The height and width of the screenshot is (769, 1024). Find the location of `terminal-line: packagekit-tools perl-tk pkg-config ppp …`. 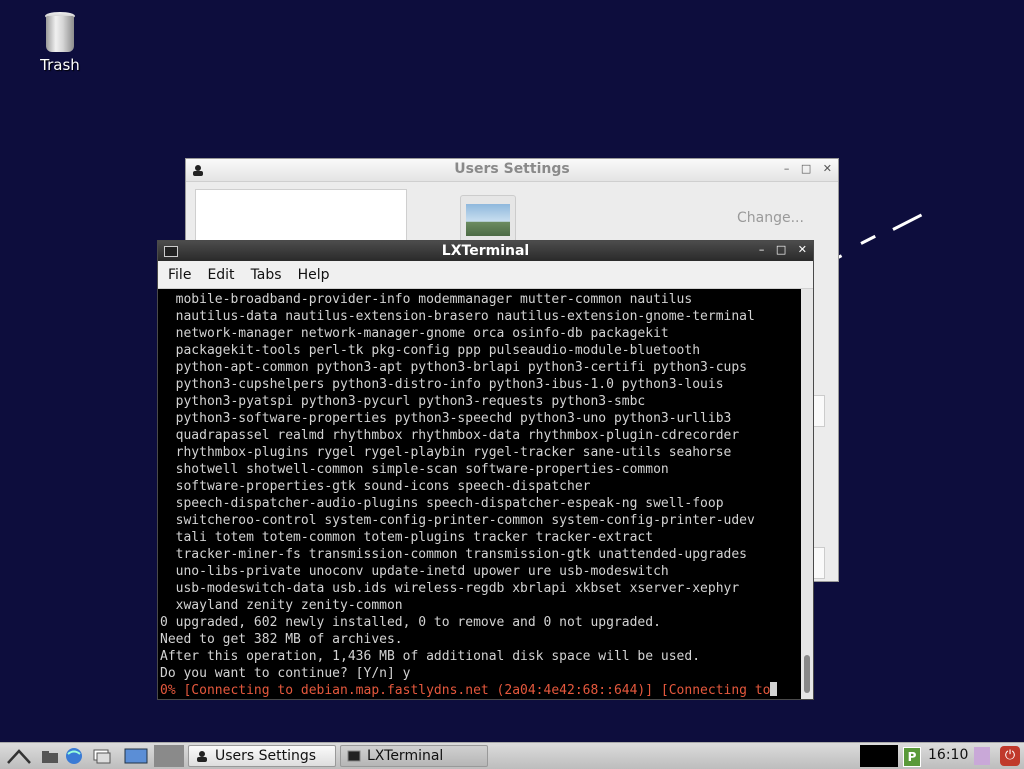

terminal-line: packagekit-tools perl-tk pkg-config ppp … is located at coordinates (430, 350).